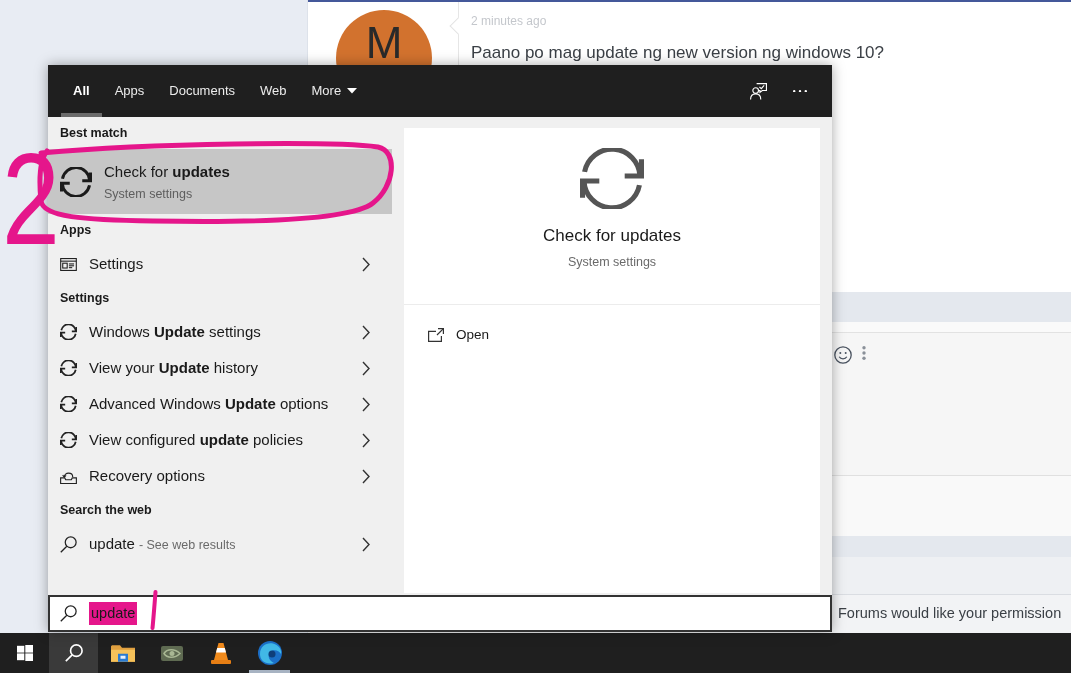  I want to click on start-logo-icon, so click(24, 653).